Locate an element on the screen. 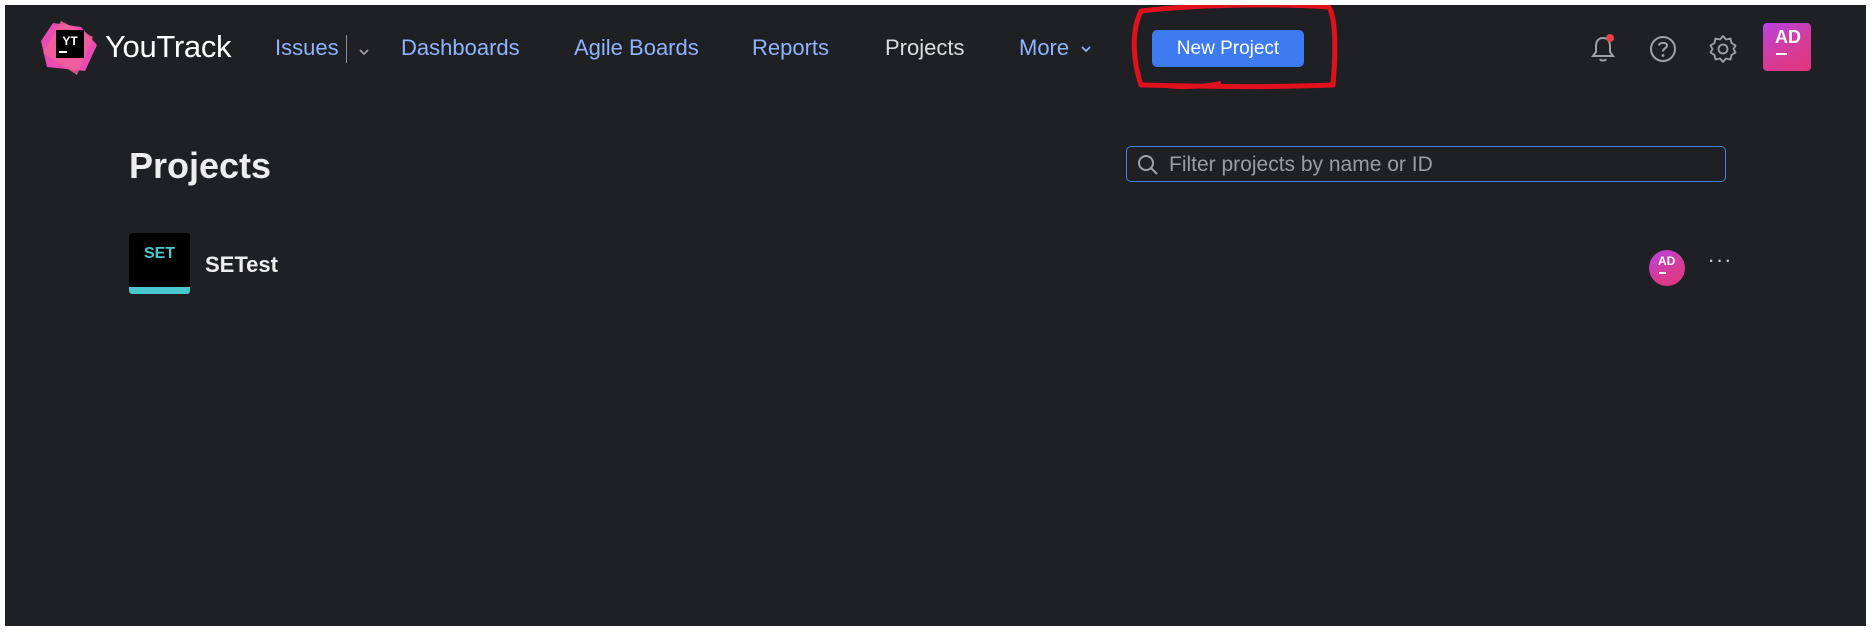  nav-projects: Projects is located at coordinates (924, 48).